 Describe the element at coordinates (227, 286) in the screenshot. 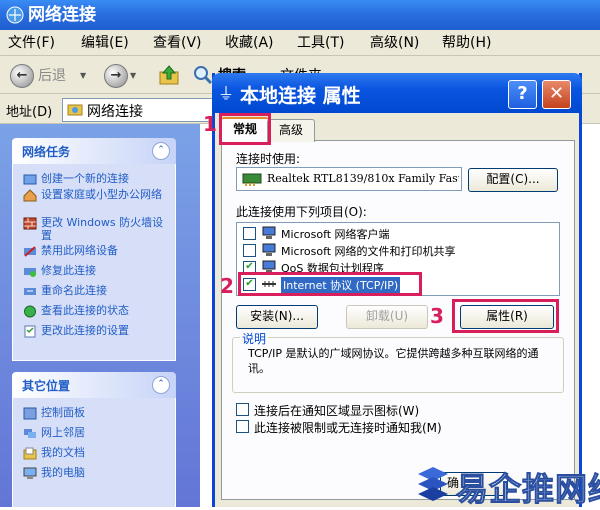

I see `annotation-2: 2` at that location.